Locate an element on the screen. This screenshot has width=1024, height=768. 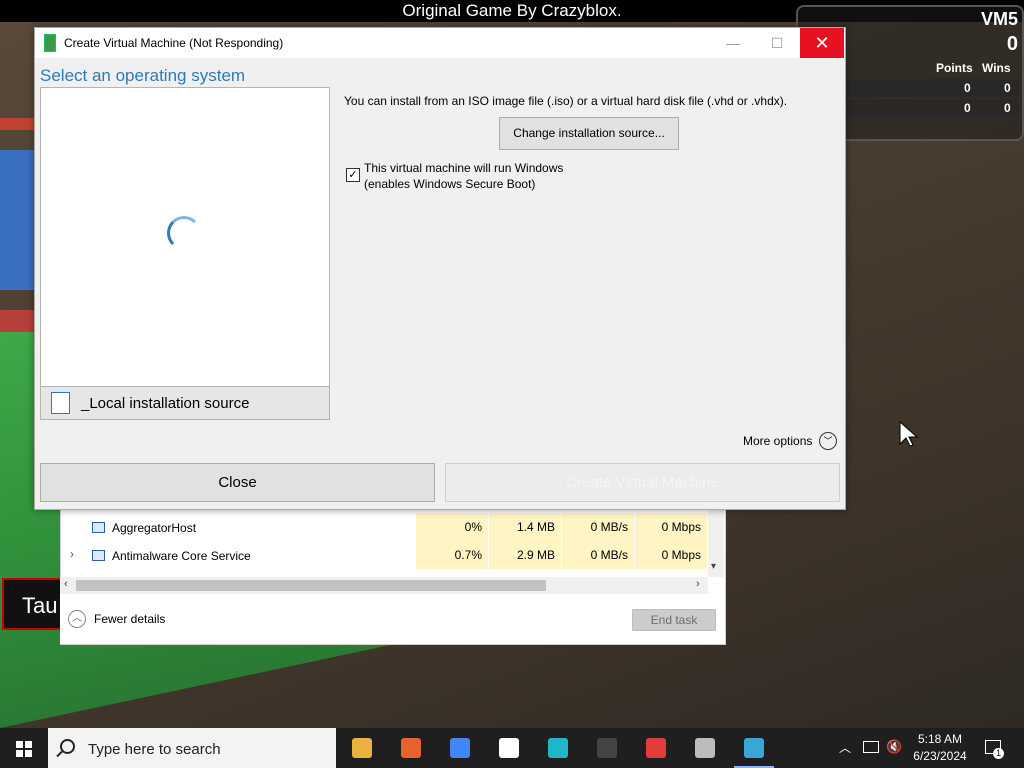
remote-desktop-icon is located at coordinates (705, 748).